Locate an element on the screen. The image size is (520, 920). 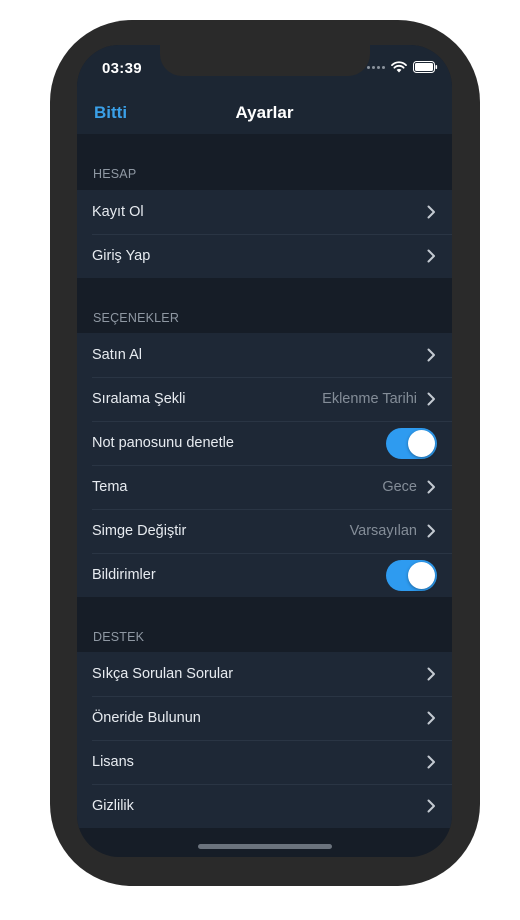
section-header-support: DESTEK is located at coordinates (119, 637).